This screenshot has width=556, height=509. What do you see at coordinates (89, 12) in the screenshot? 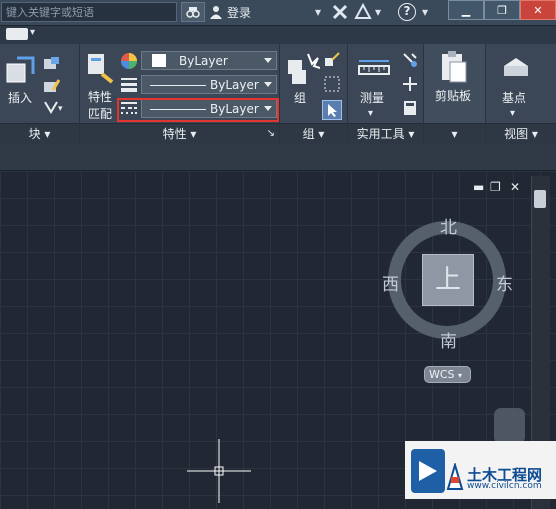
I see `search-input: 键入关键字或短语` at bounding box center [89, 12].